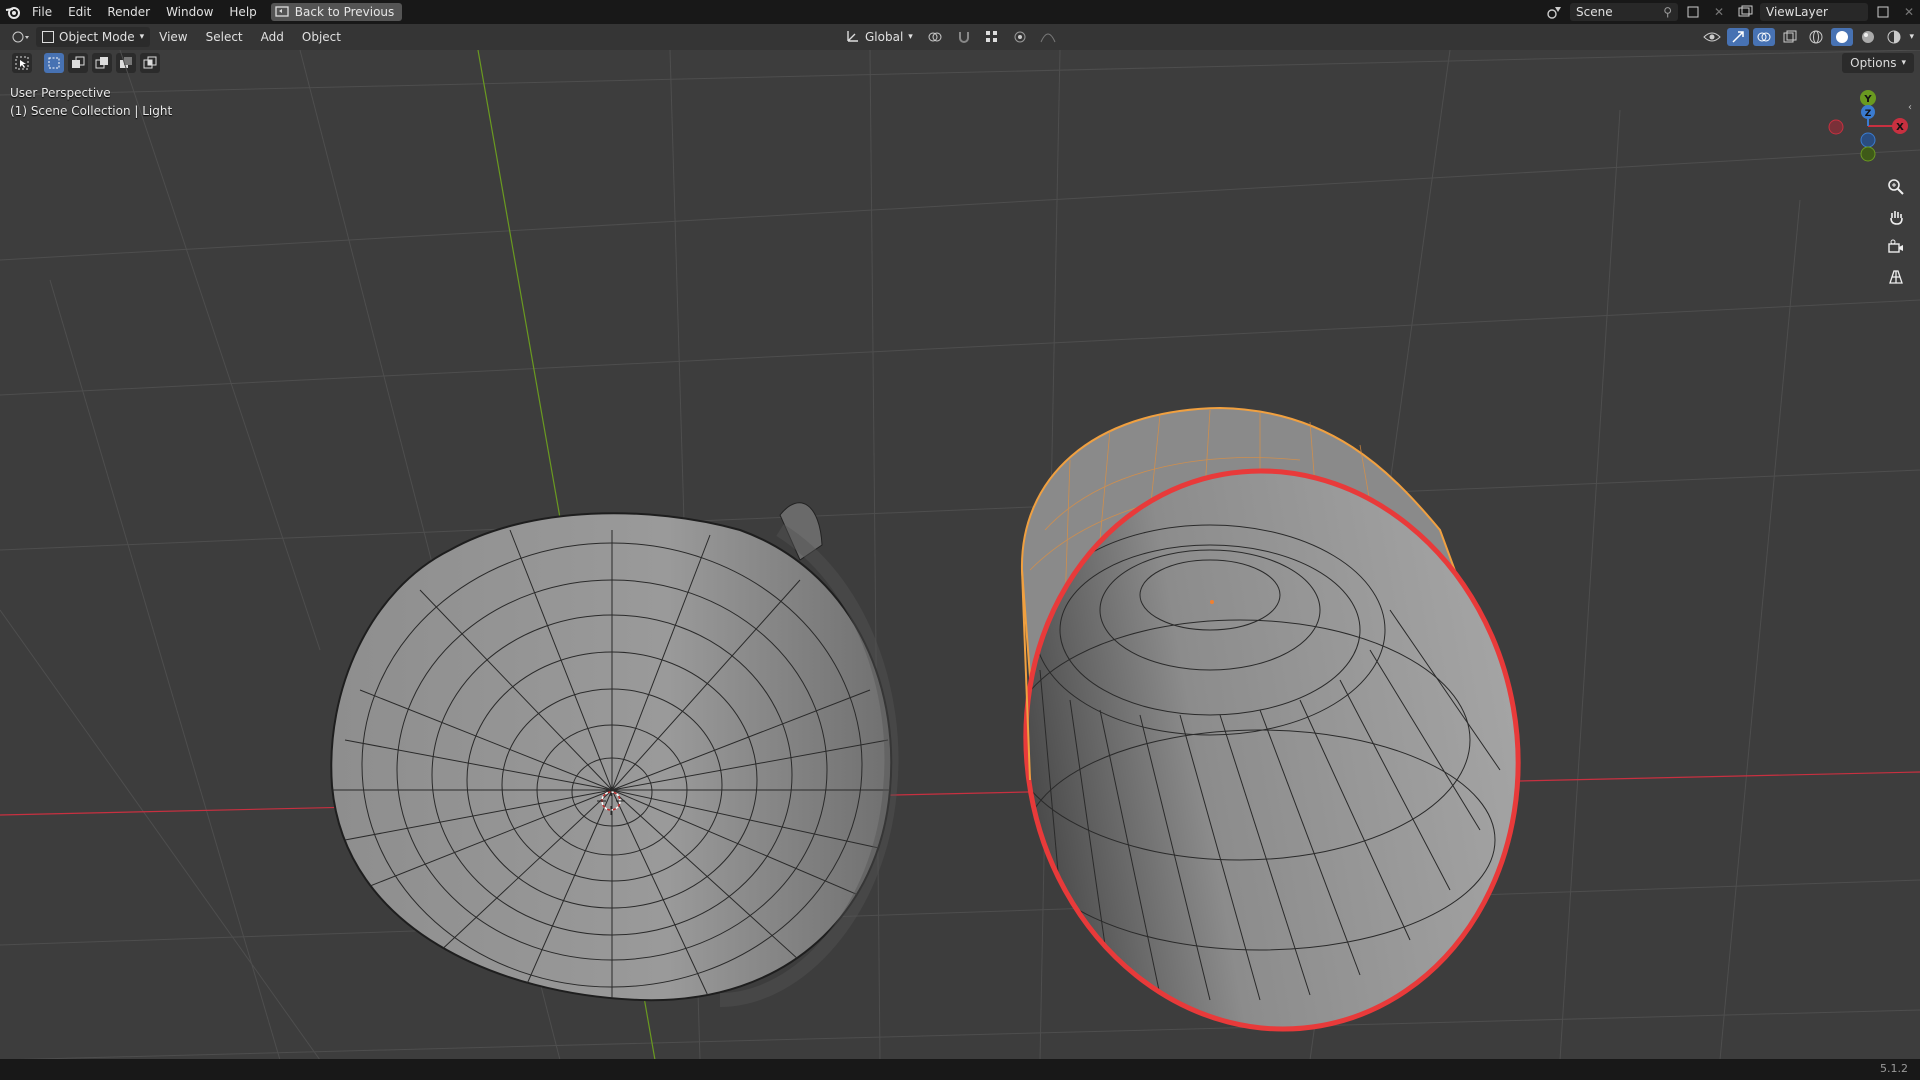  What do you see at coordinates (272, 37) in the screenshot?
I see `menu-add: Add` at bounding box center [272, 37].